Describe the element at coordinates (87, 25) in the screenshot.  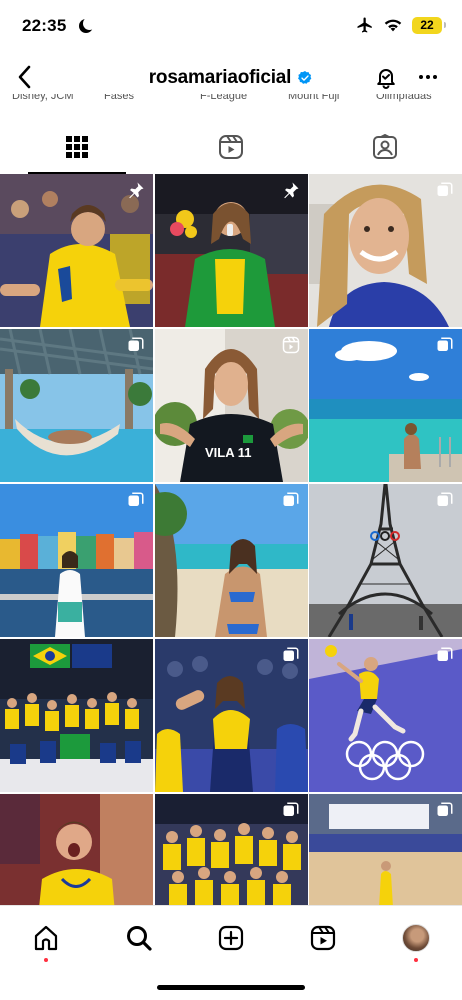
I see `moon-icon` at that location.